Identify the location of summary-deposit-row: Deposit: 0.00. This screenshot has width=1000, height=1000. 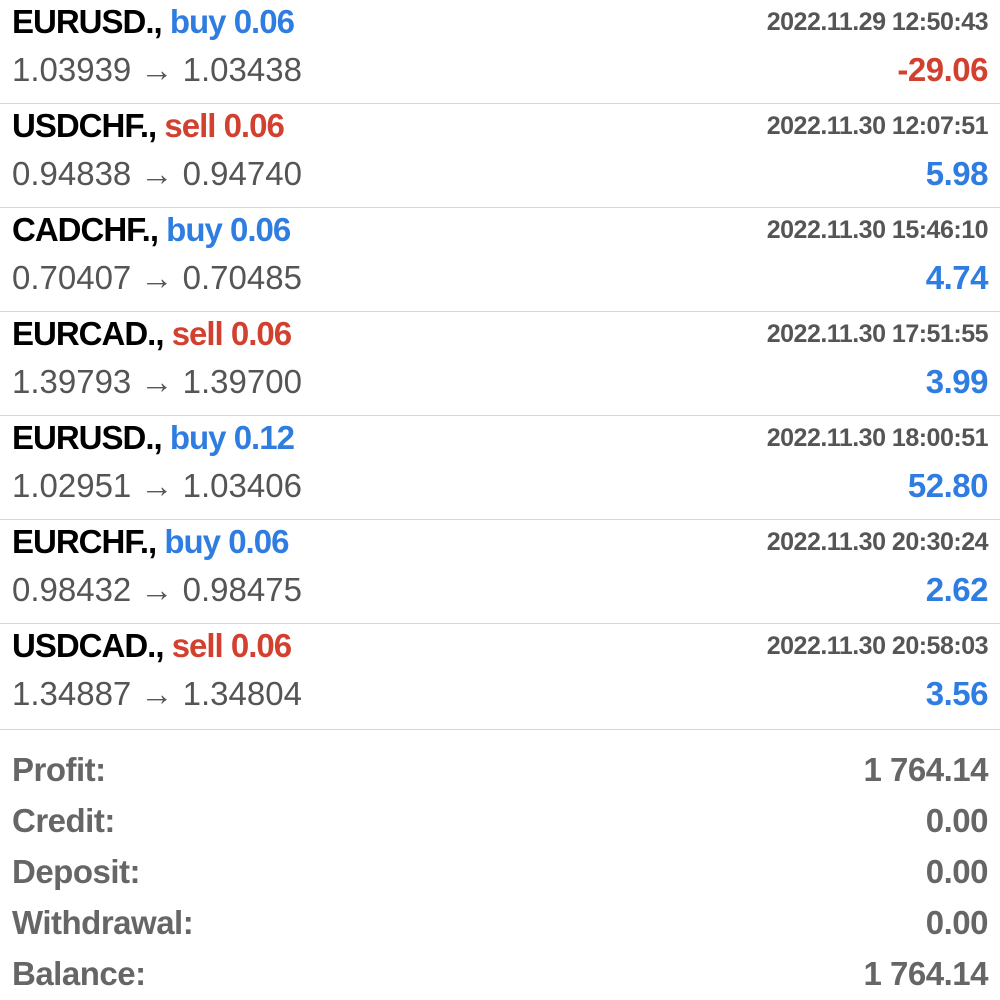
(500, 871).